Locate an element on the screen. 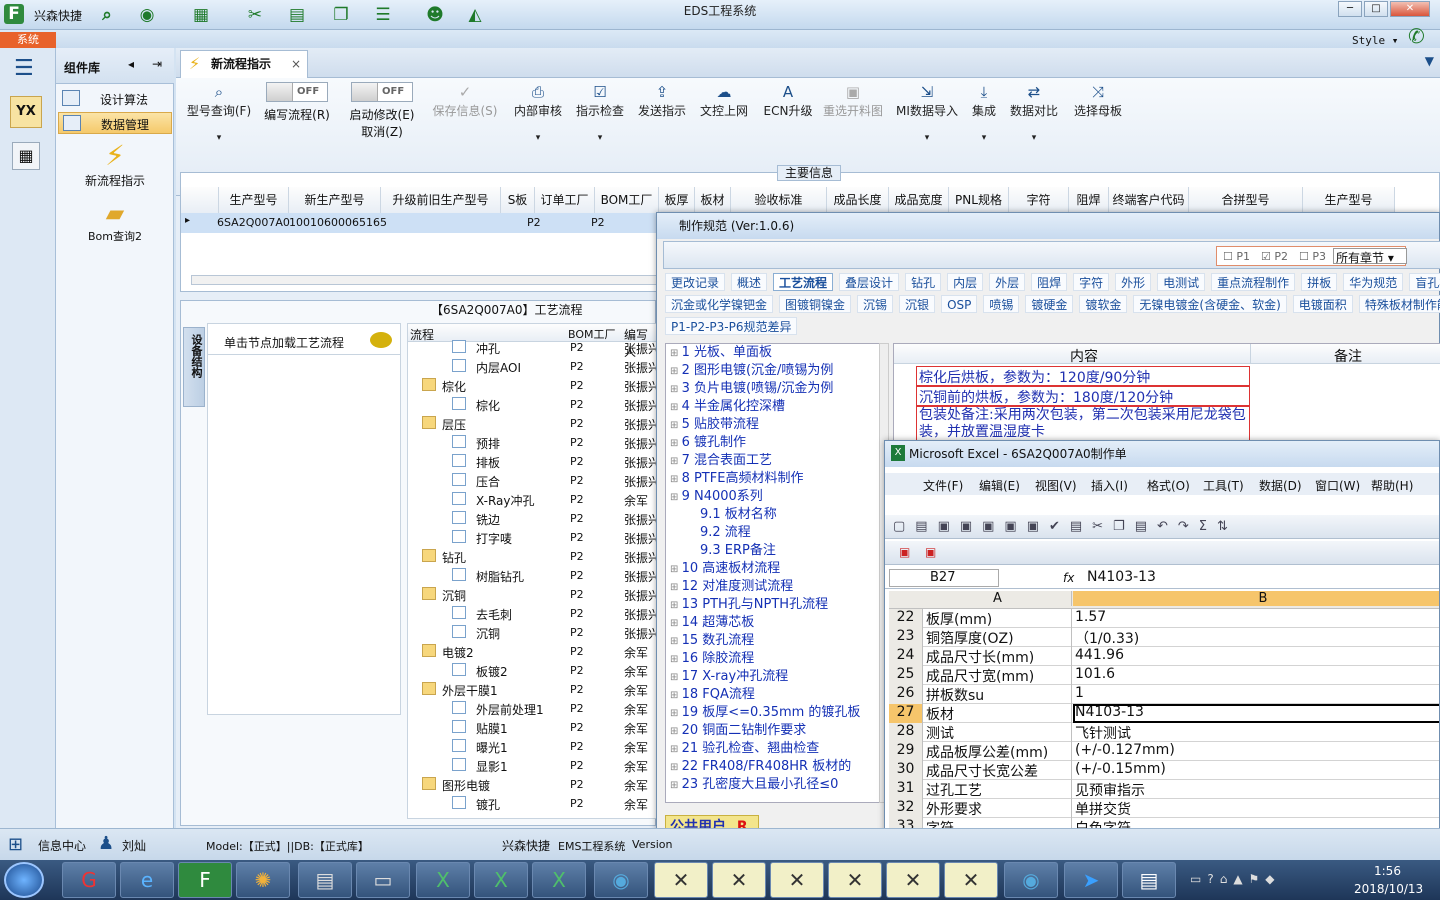  flow-tree-row: 排板 P2 张振兴 is located at coordinates (532, 461).